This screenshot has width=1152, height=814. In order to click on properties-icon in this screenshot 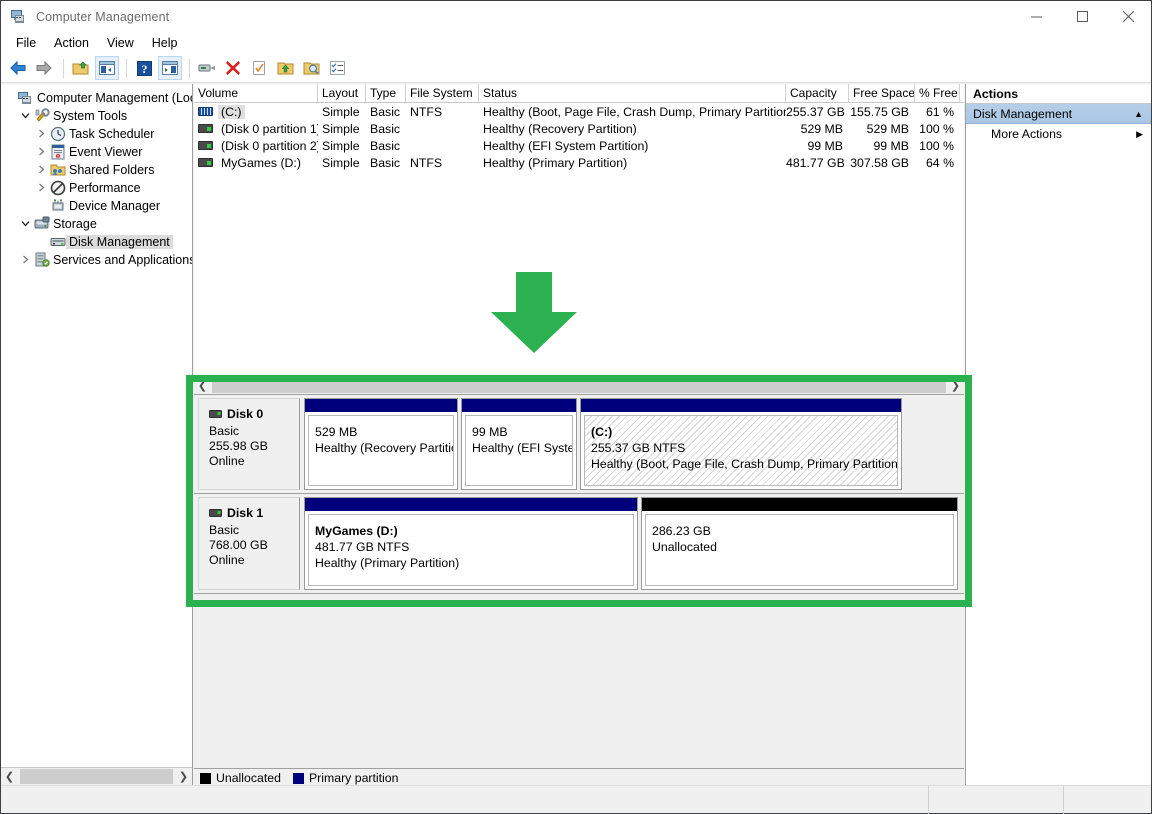, I will do `click(207, 68)`.